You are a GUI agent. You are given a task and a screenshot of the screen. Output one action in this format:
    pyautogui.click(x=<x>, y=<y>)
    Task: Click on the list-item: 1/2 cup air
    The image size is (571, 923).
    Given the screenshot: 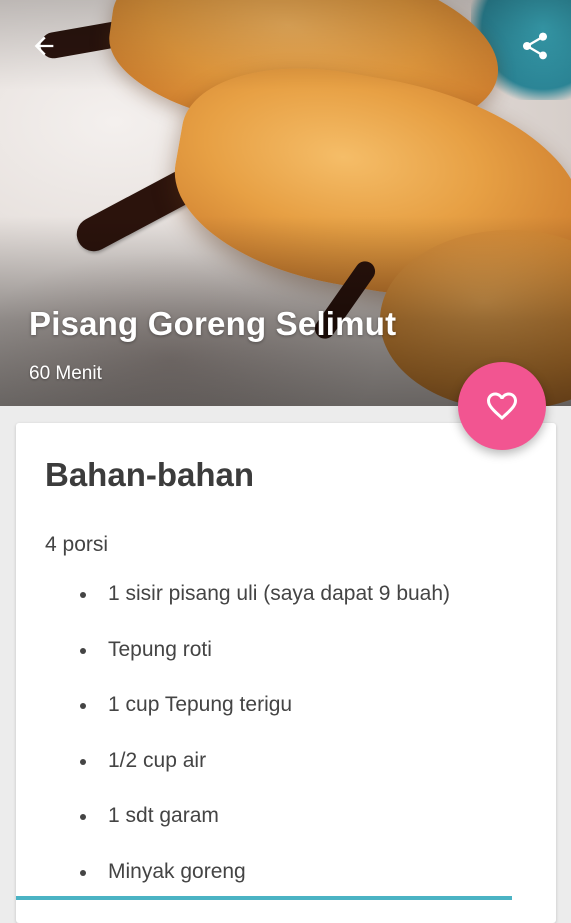 What is the action you would take?
    pyautogui.click(x=309, y=776)
    